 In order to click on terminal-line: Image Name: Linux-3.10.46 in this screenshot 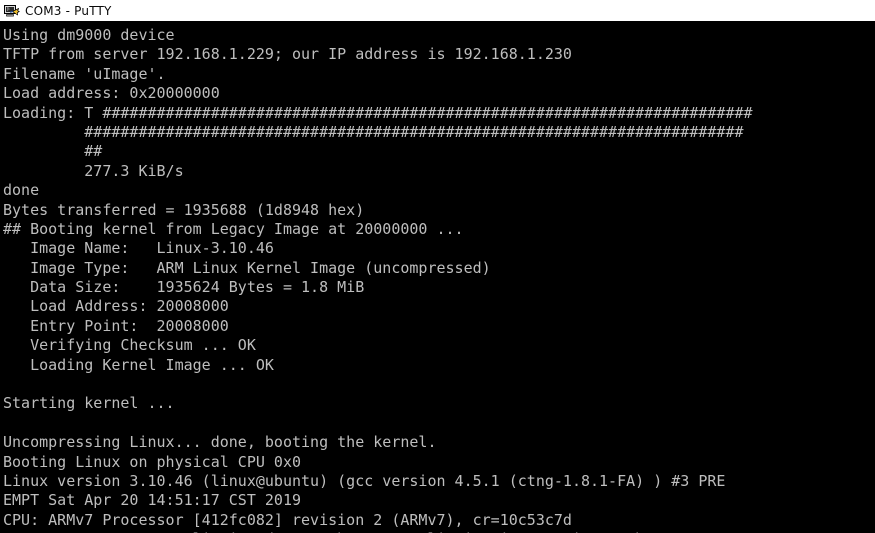, I will do `click(138, 248)`.